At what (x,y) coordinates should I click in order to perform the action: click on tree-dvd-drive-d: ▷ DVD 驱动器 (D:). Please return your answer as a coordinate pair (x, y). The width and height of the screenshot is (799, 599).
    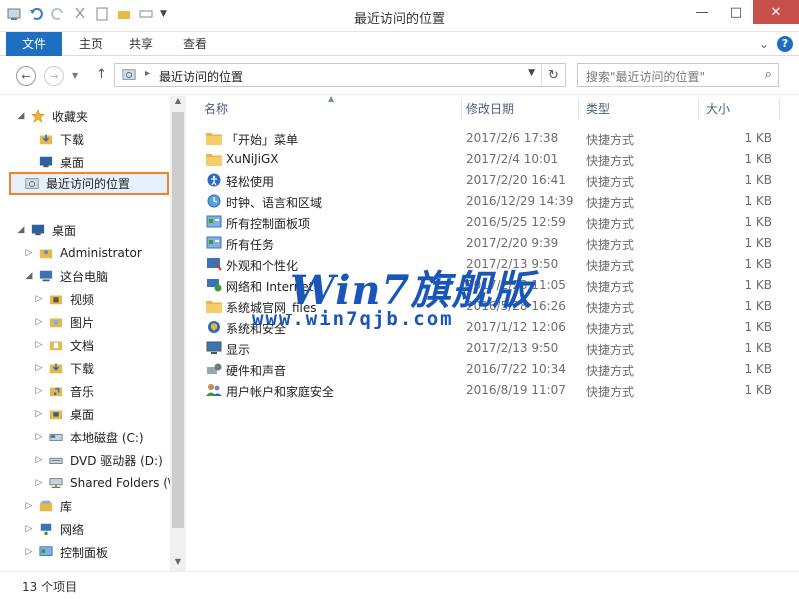
    Looking at the image, I should click on (98, 460).